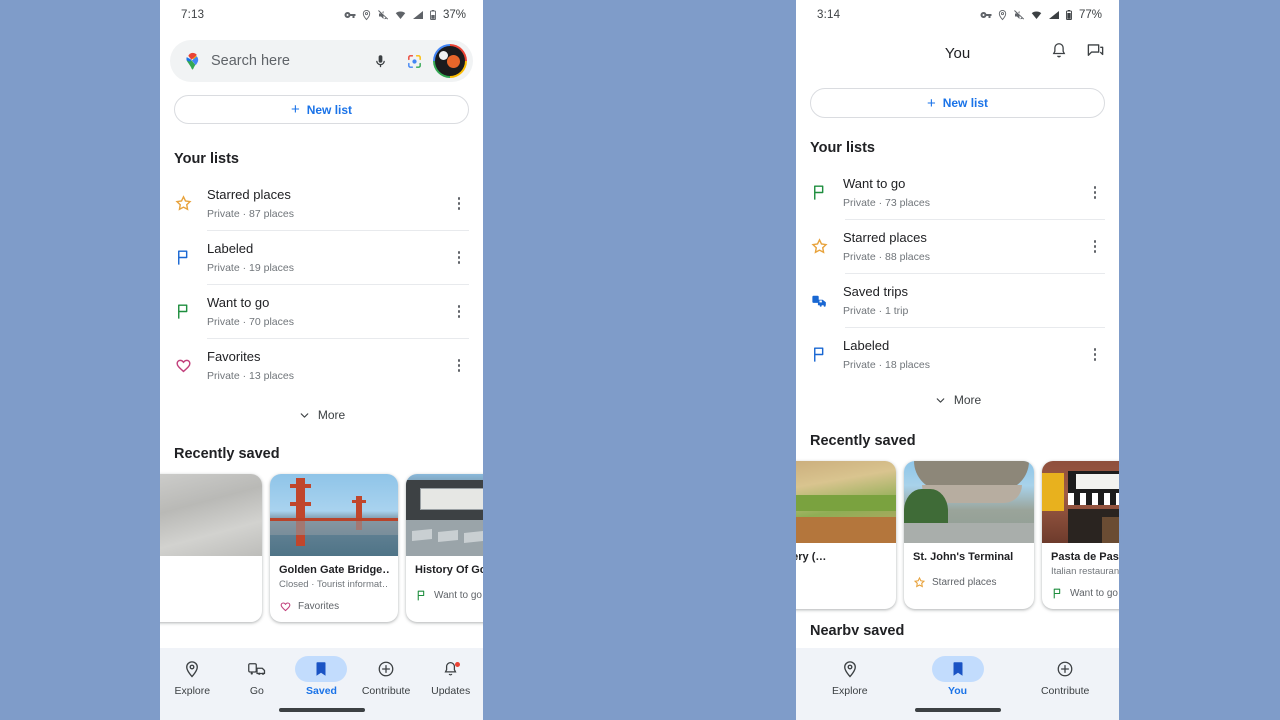 Image resolution: width=1280 pixels, height=720 pixels. I want to click on chat-icon, so click(1095, 53).